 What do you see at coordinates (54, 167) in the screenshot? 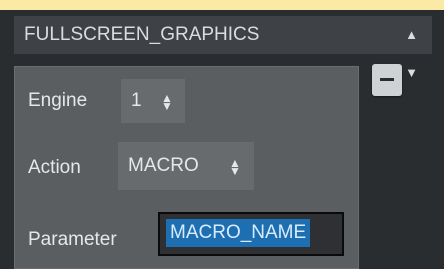
I see `action-label: Action` at bounding box center [54, 167].